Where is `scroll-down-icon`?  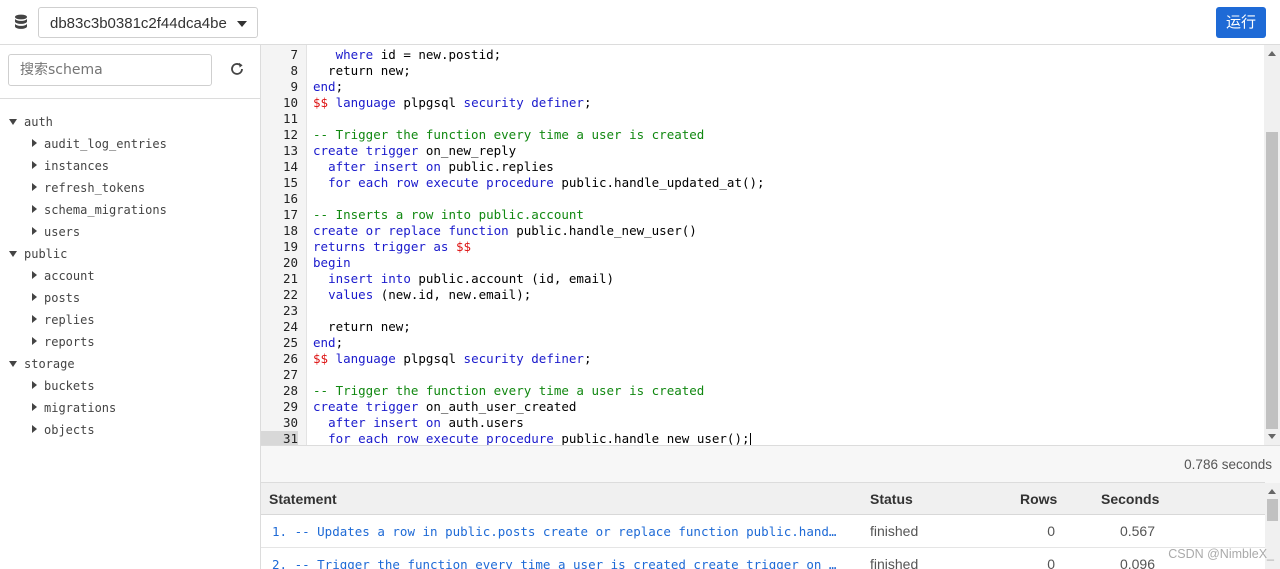 scroll-down-icon is located at coordinates (1272, 436).